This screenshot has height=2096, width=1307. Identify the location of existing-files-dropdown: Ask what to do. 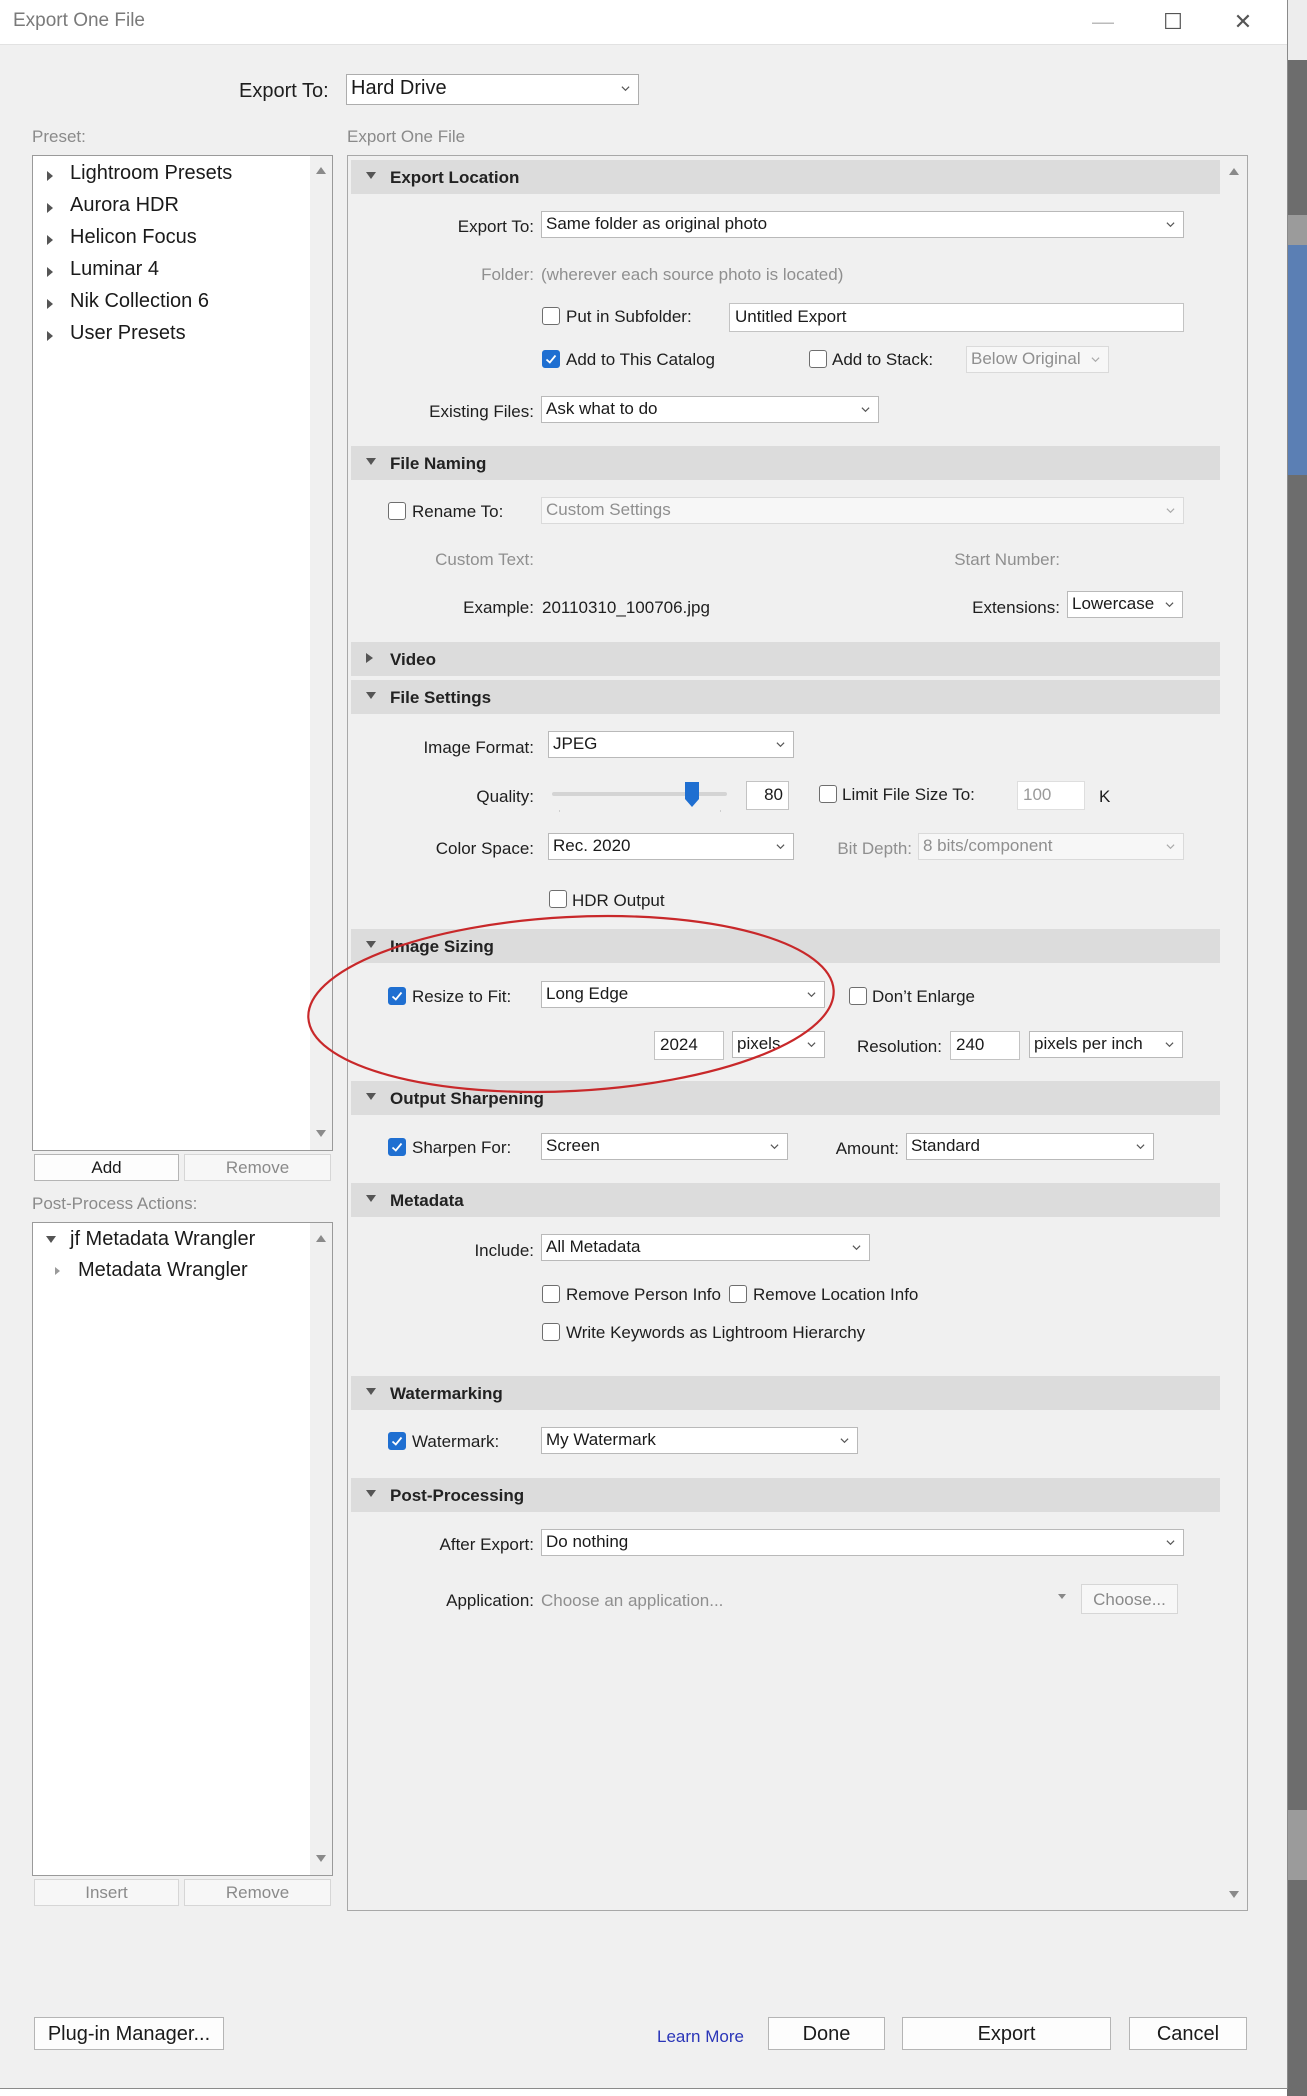
(710, 409).